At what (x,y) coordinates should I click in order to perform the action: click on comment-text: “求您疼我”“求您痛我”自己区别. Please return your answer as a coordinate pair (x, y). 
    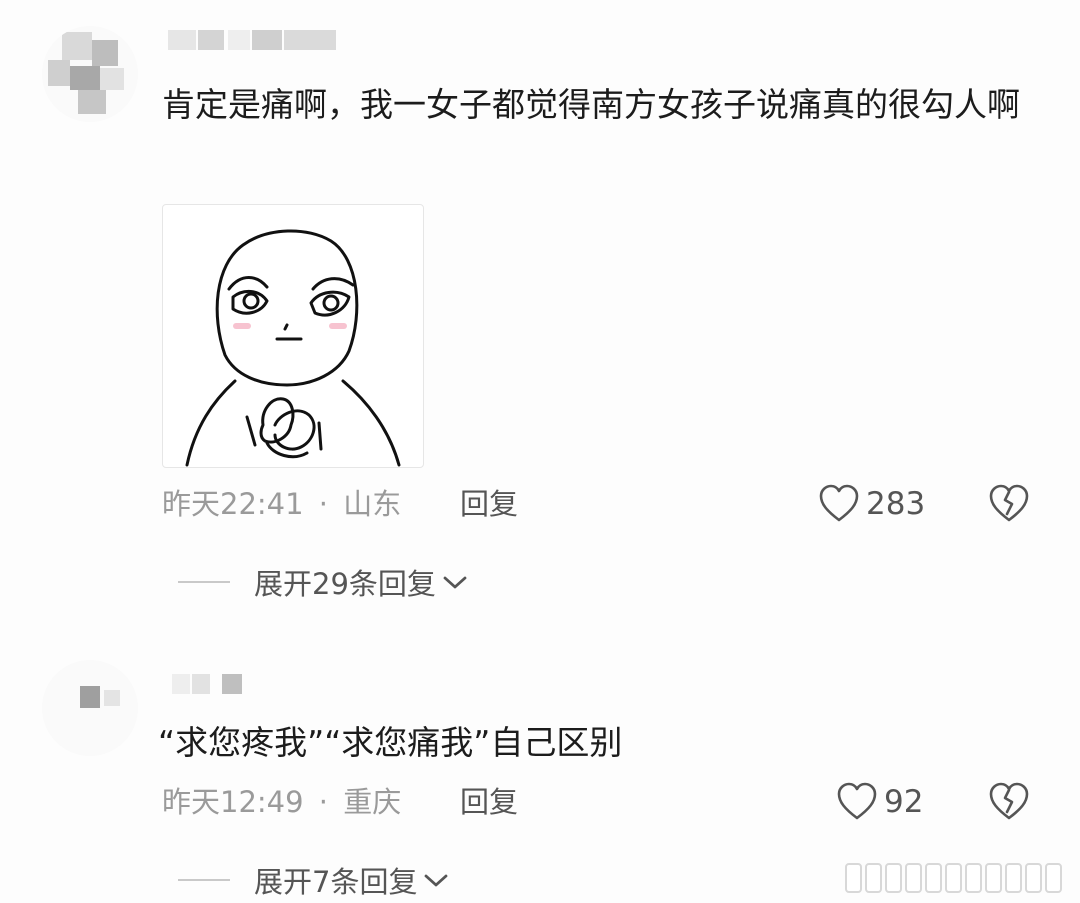
    Looking at the image, I should click on (390, 742).